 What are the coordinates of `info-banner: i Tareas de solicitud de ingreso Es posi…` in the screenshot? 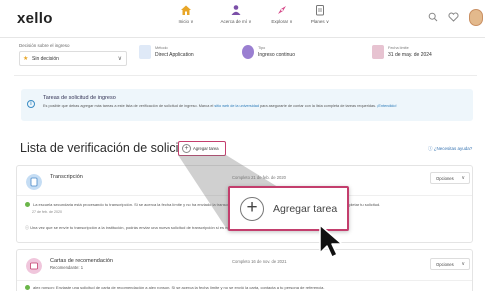 It's located at (247, 105).